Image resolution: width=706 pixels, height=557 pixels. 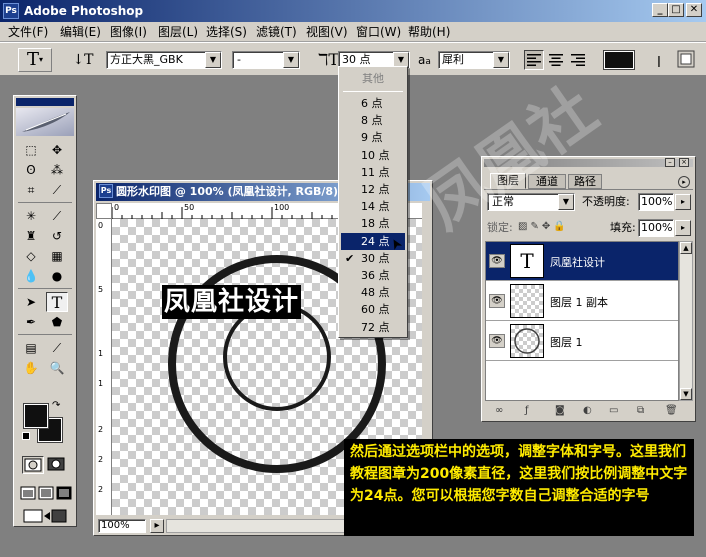 I want to click on foreground-color-swatch, so click(x=36, y=416).